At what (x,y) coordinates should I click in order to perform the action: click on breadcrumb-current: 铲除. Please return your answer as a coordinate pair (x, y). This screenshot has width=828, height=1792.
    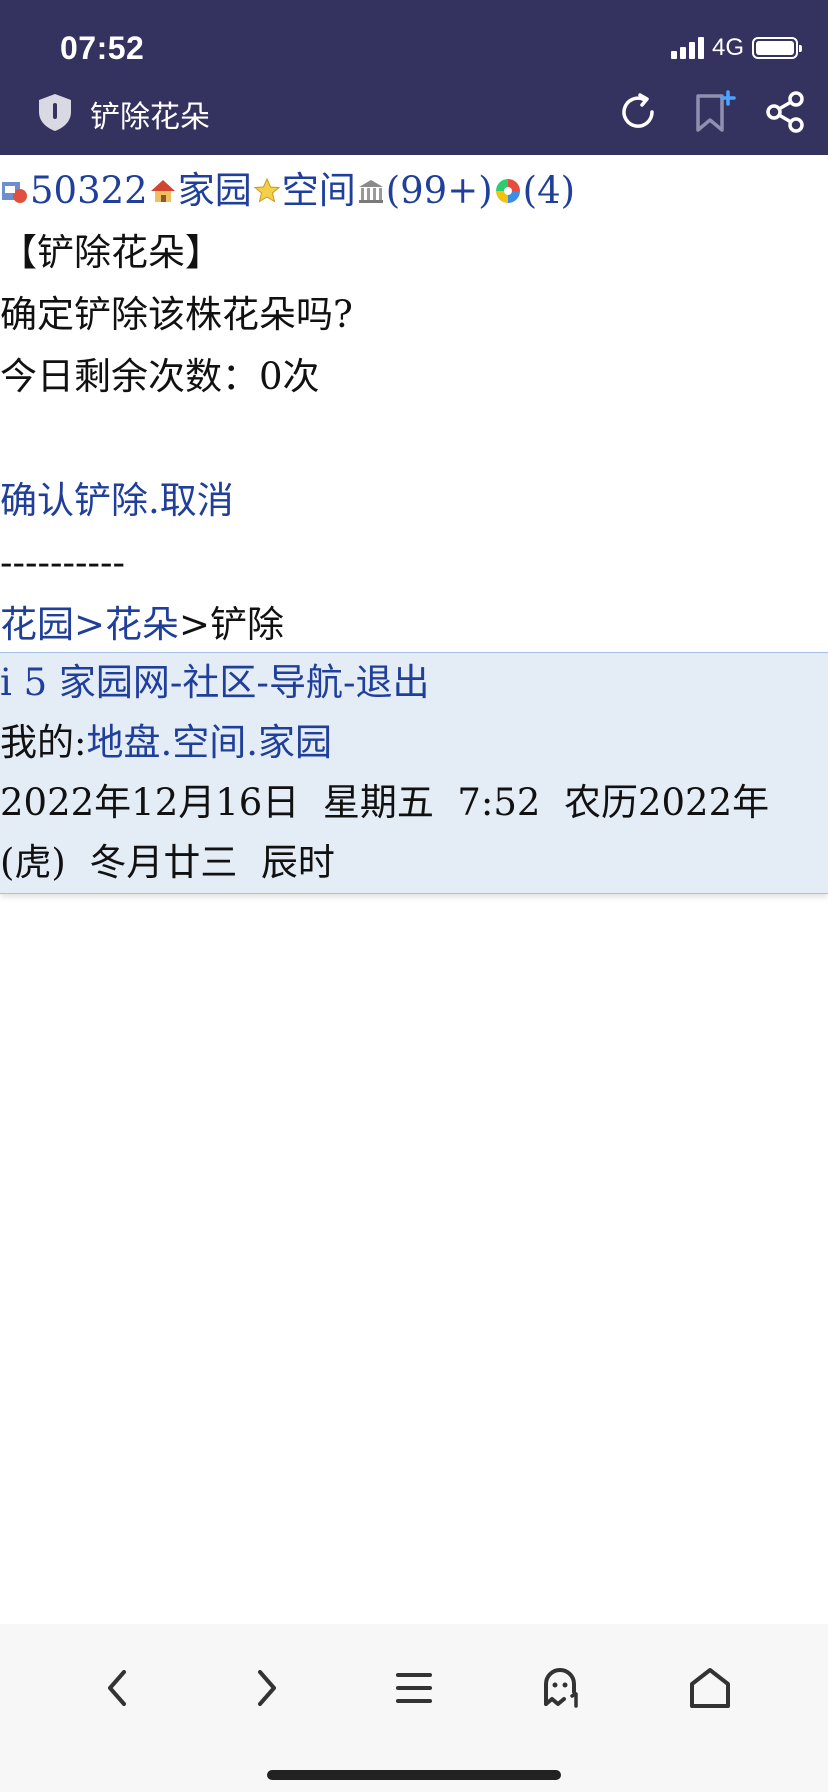
    Looking at the image, I should click on (247, 624).